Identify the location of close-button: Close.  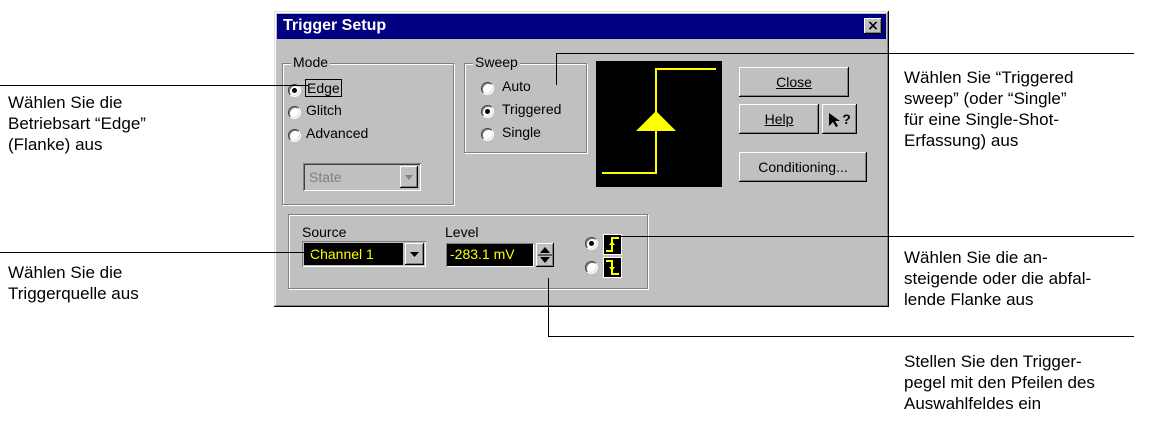
(794, 82).